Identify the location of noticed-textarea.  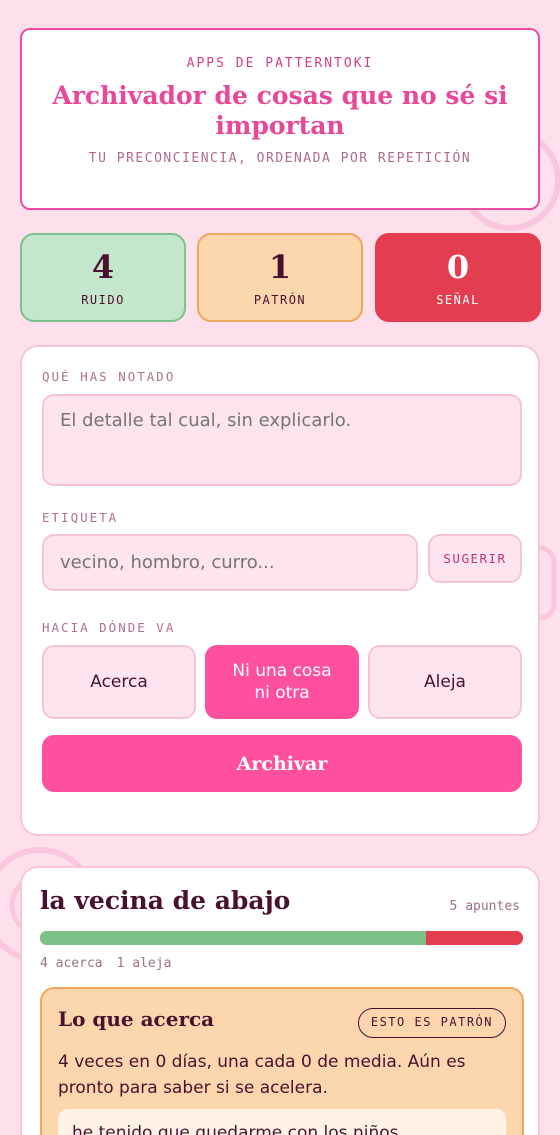
(282, 440).